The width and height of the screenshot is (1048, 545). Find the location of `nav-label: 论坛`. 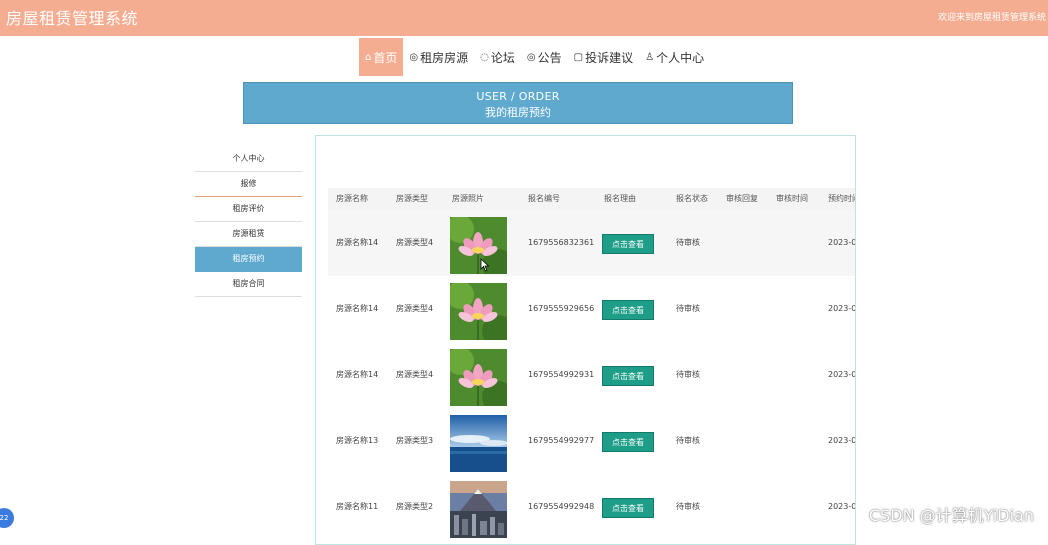

nav-label: 论坛 is located at coordinates (502, 57).